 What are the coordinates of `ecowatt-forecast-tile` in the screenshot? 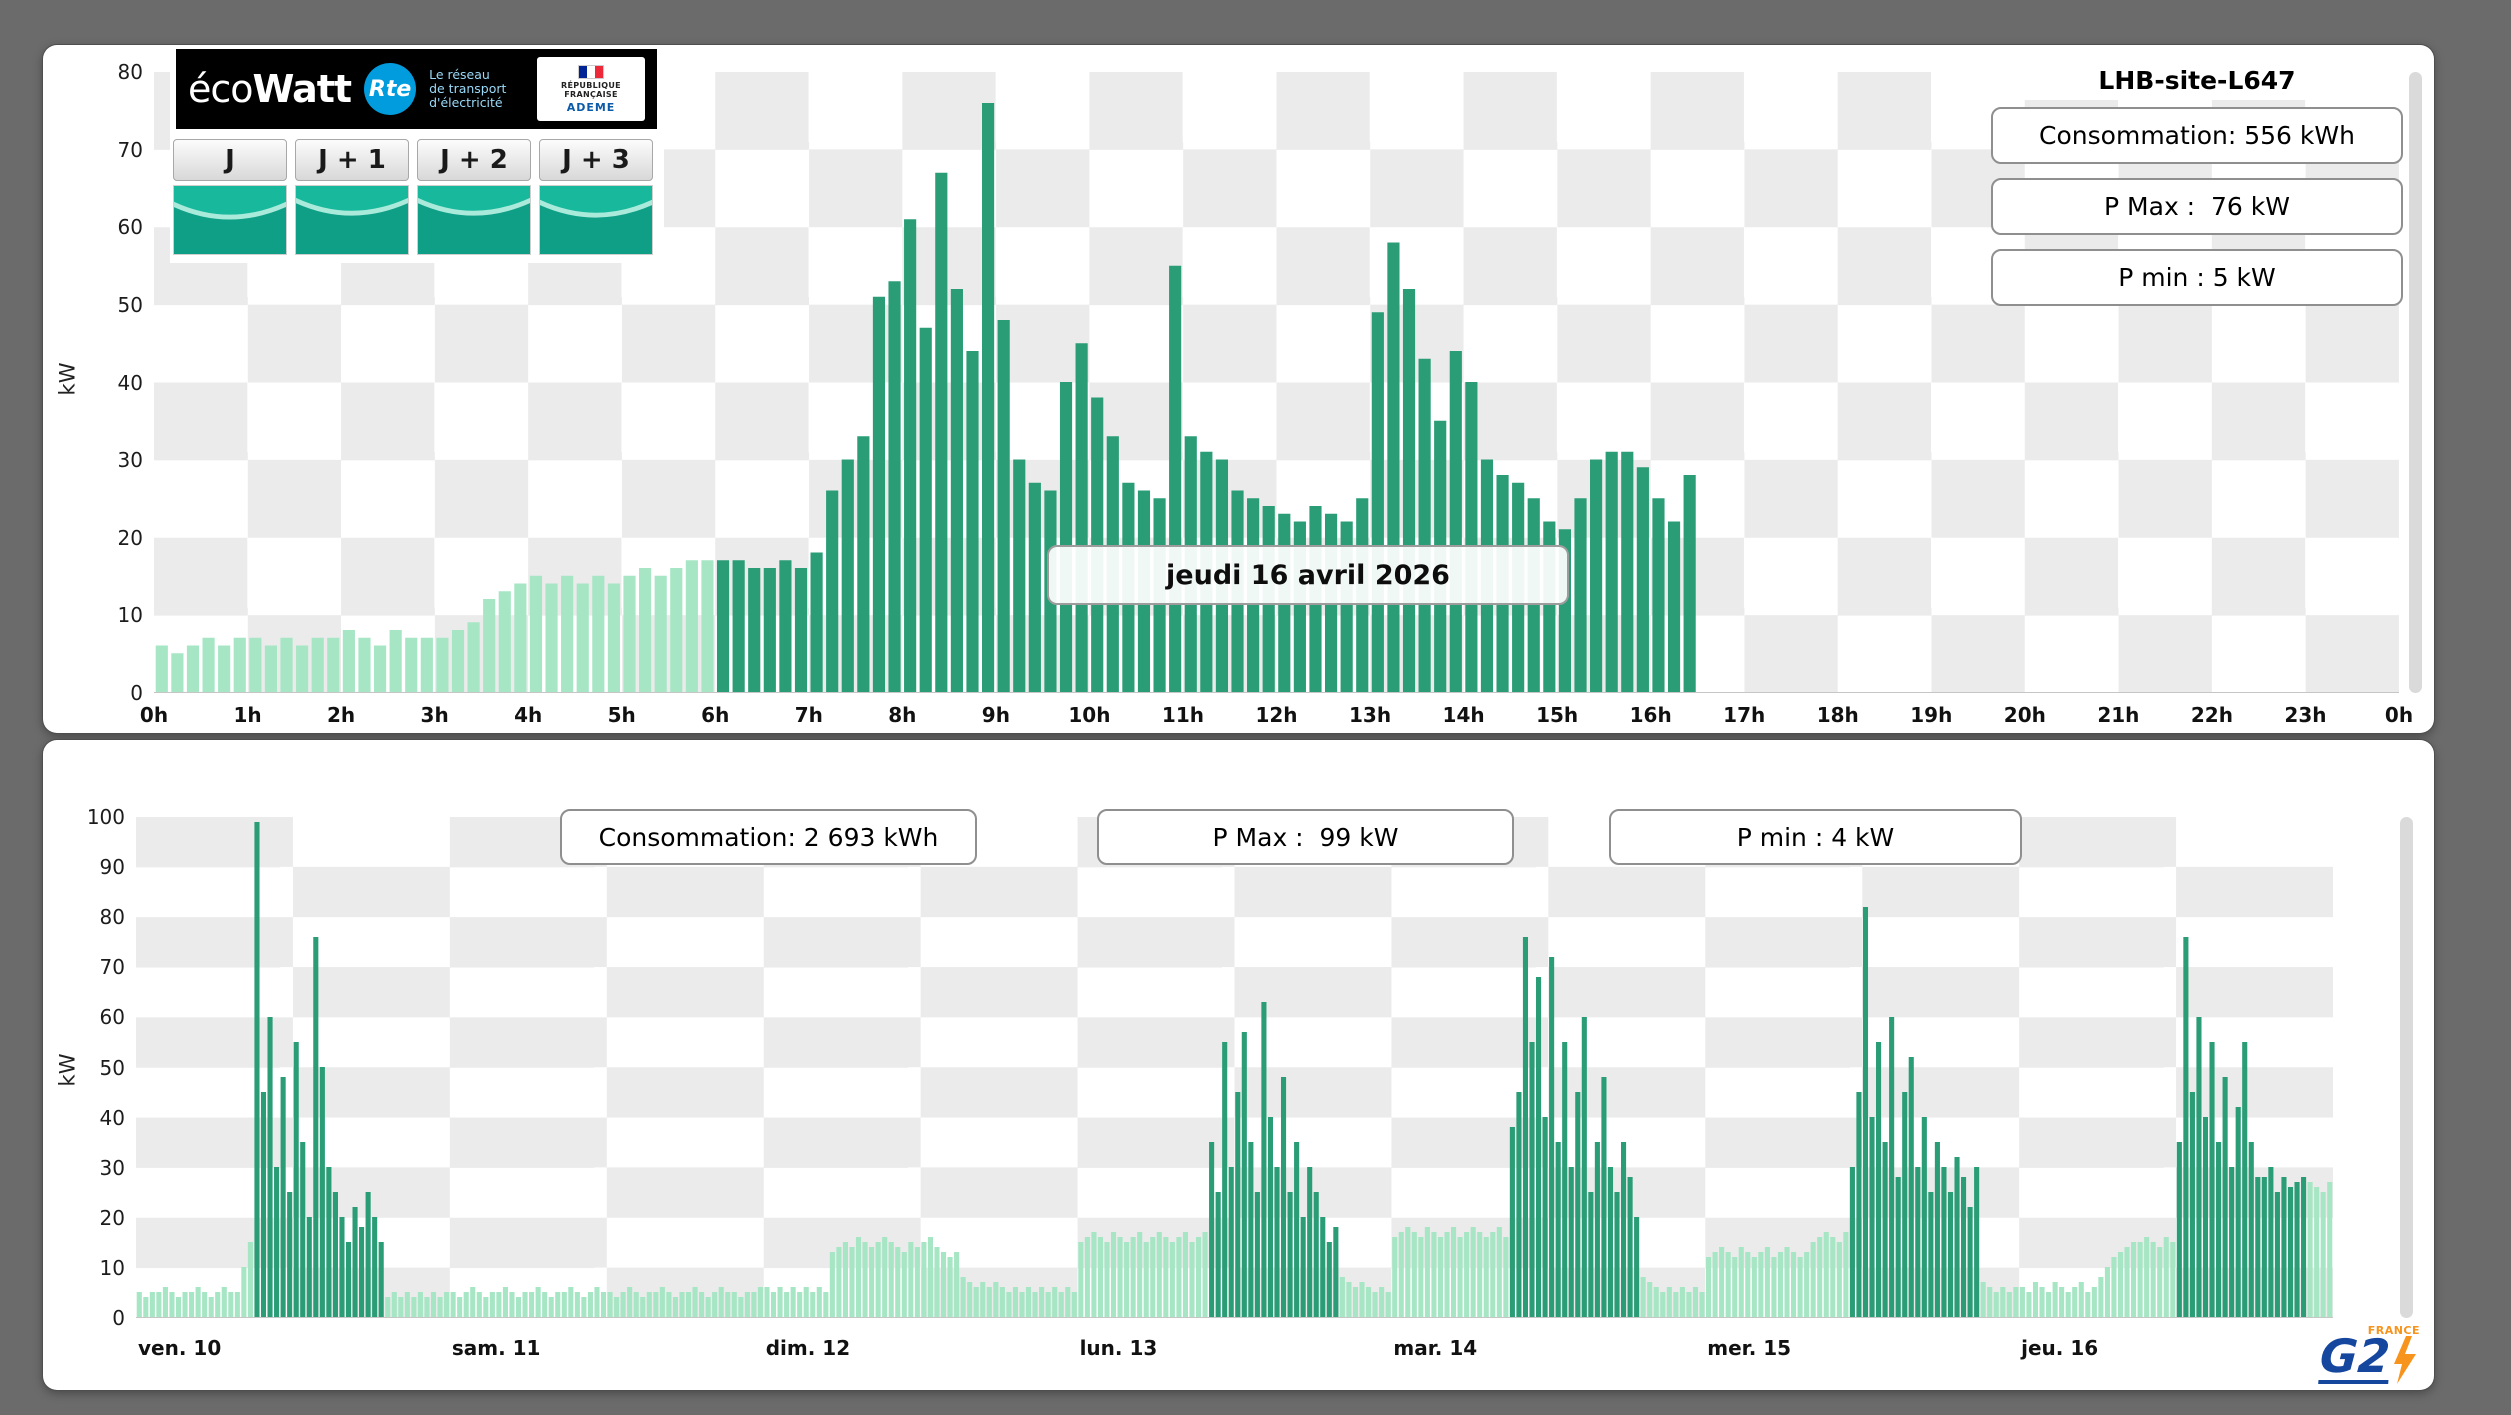 It's located at (230, 220).